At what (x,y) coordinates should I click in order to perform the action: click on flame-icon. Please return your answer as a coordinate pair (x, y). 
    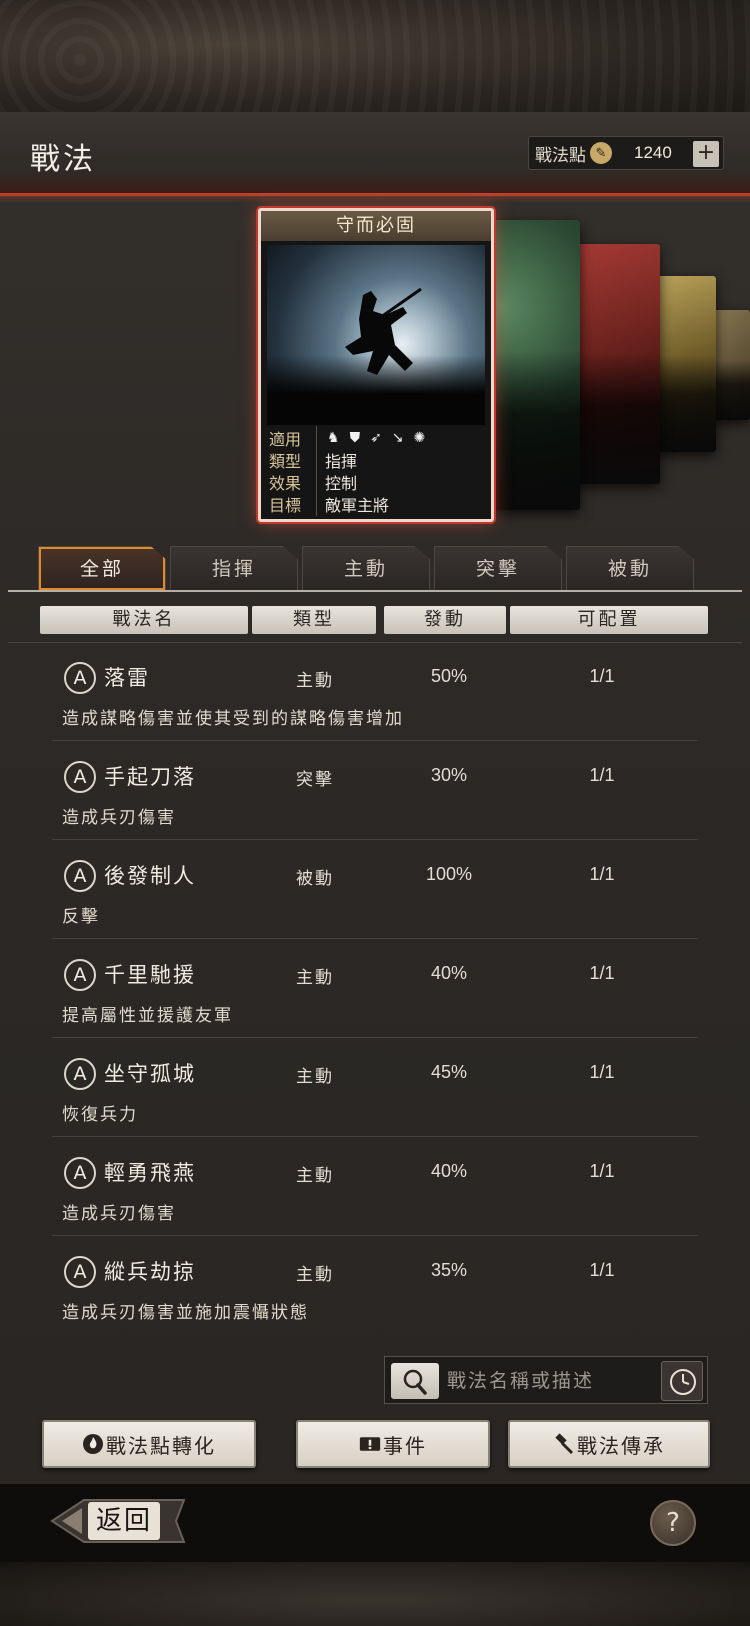
    Looking at the image, I should click on (93, 1444).